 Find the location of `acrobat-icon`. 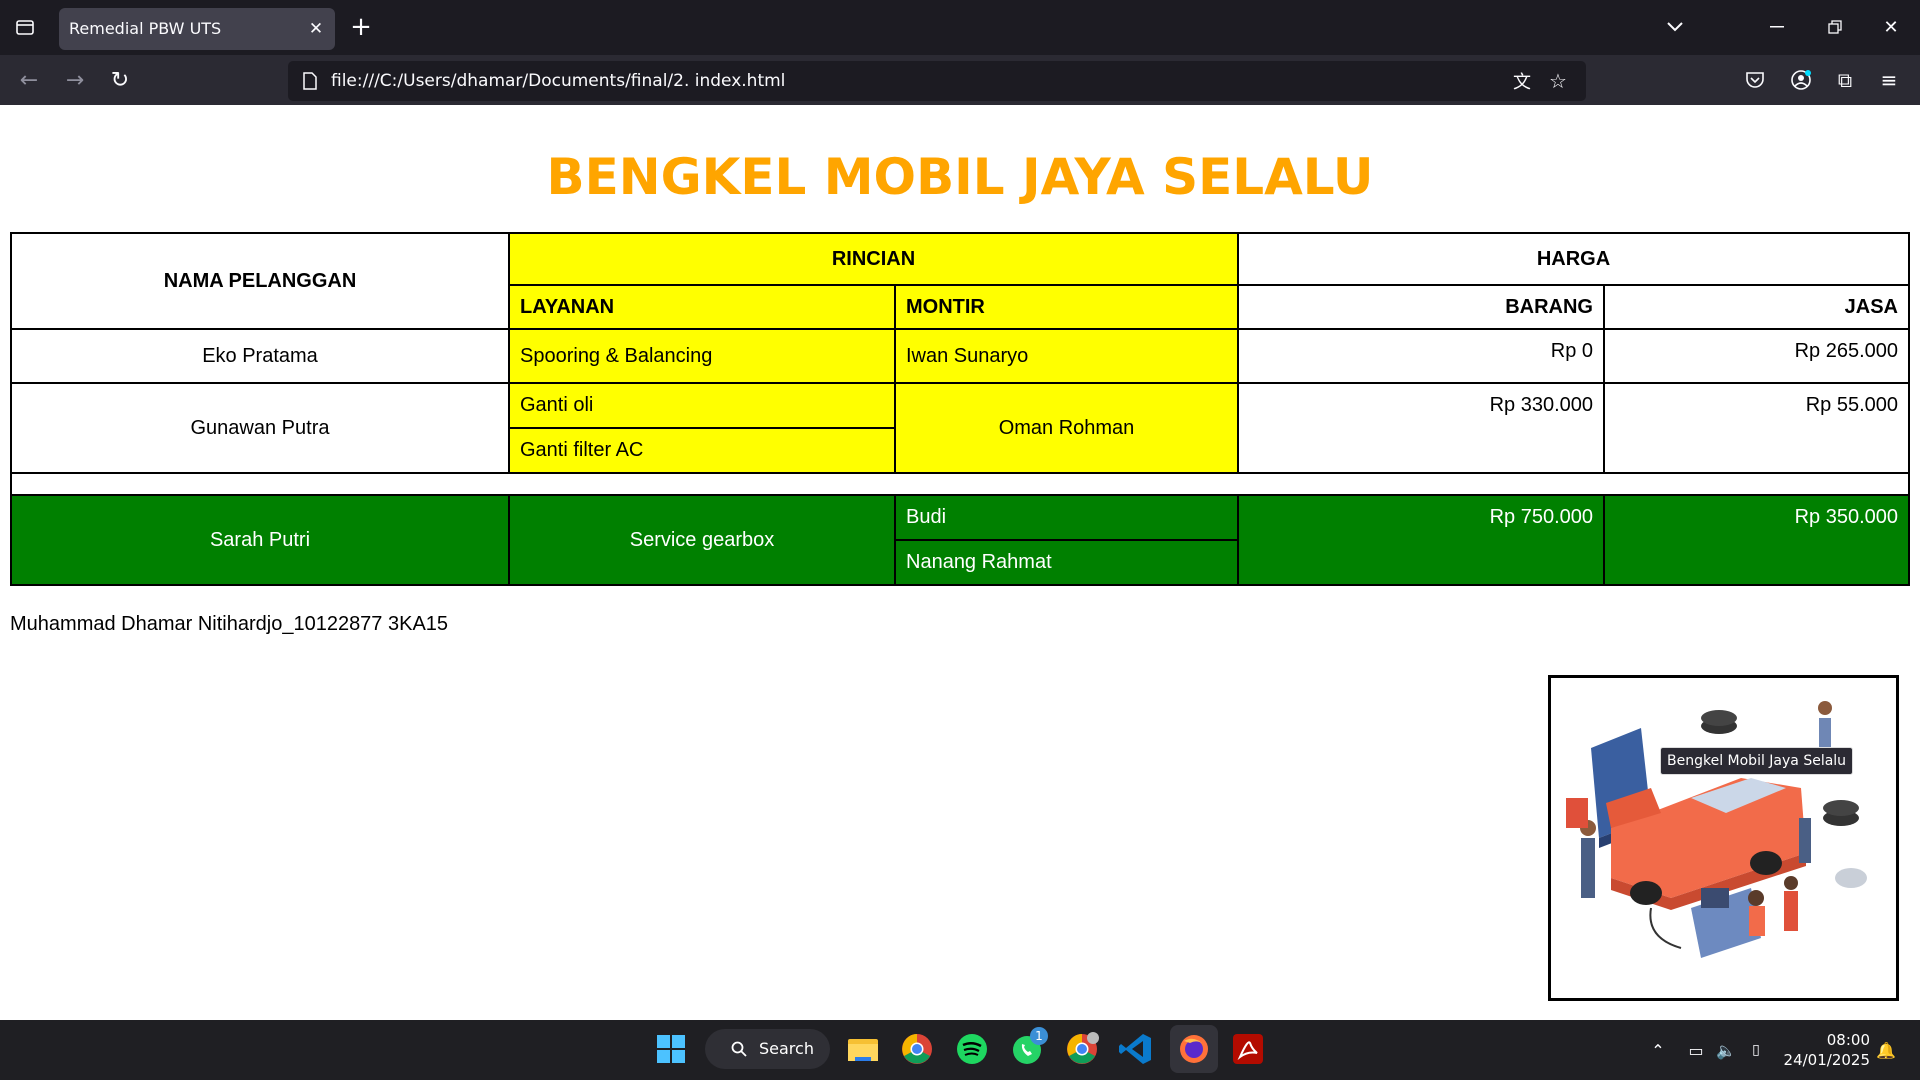

acrobat-icon is located at coordinates (1248, 1049).